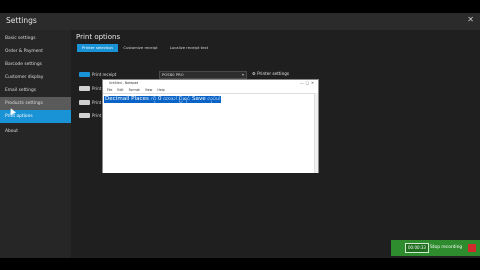  Describe the element at coordinates (160, 90) in the screenshot. I see `menu-help: Help` at that location.